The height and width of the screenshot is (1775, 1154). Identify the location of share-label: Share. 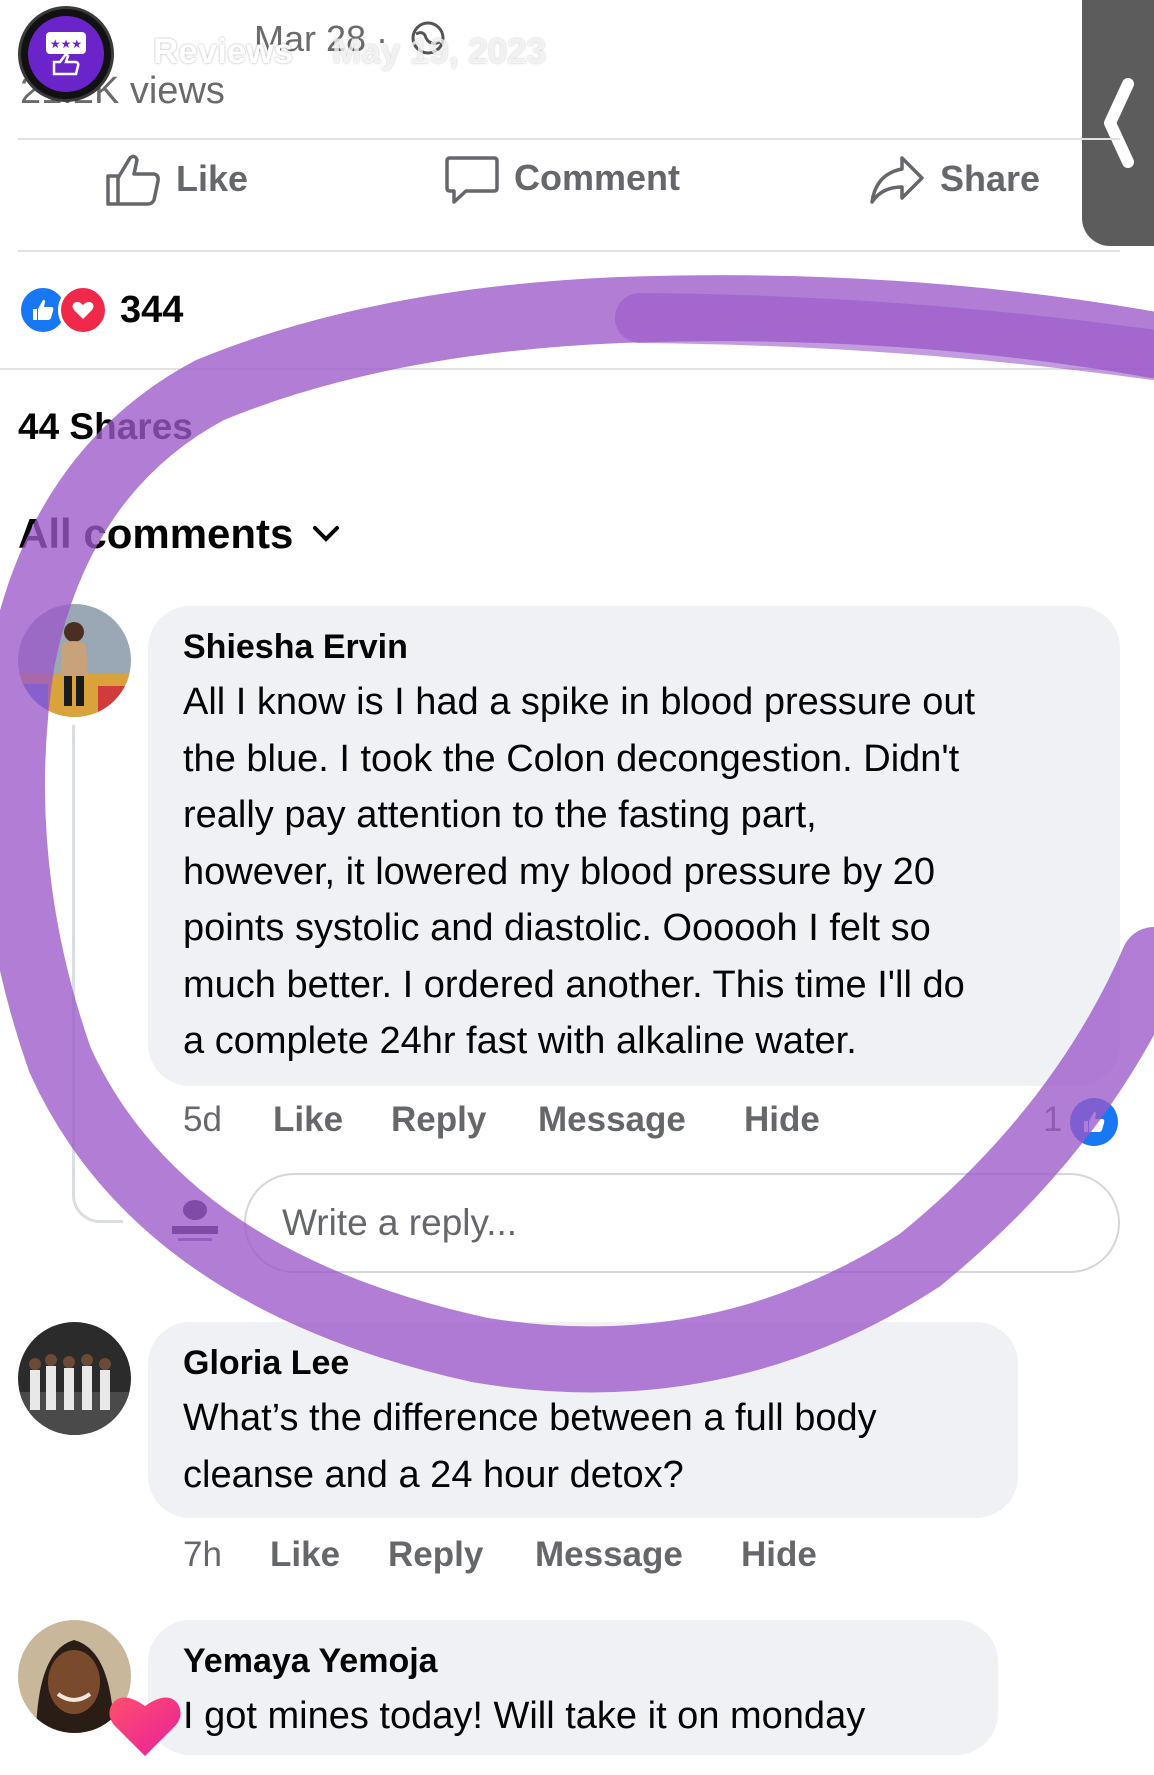
(990, 178).